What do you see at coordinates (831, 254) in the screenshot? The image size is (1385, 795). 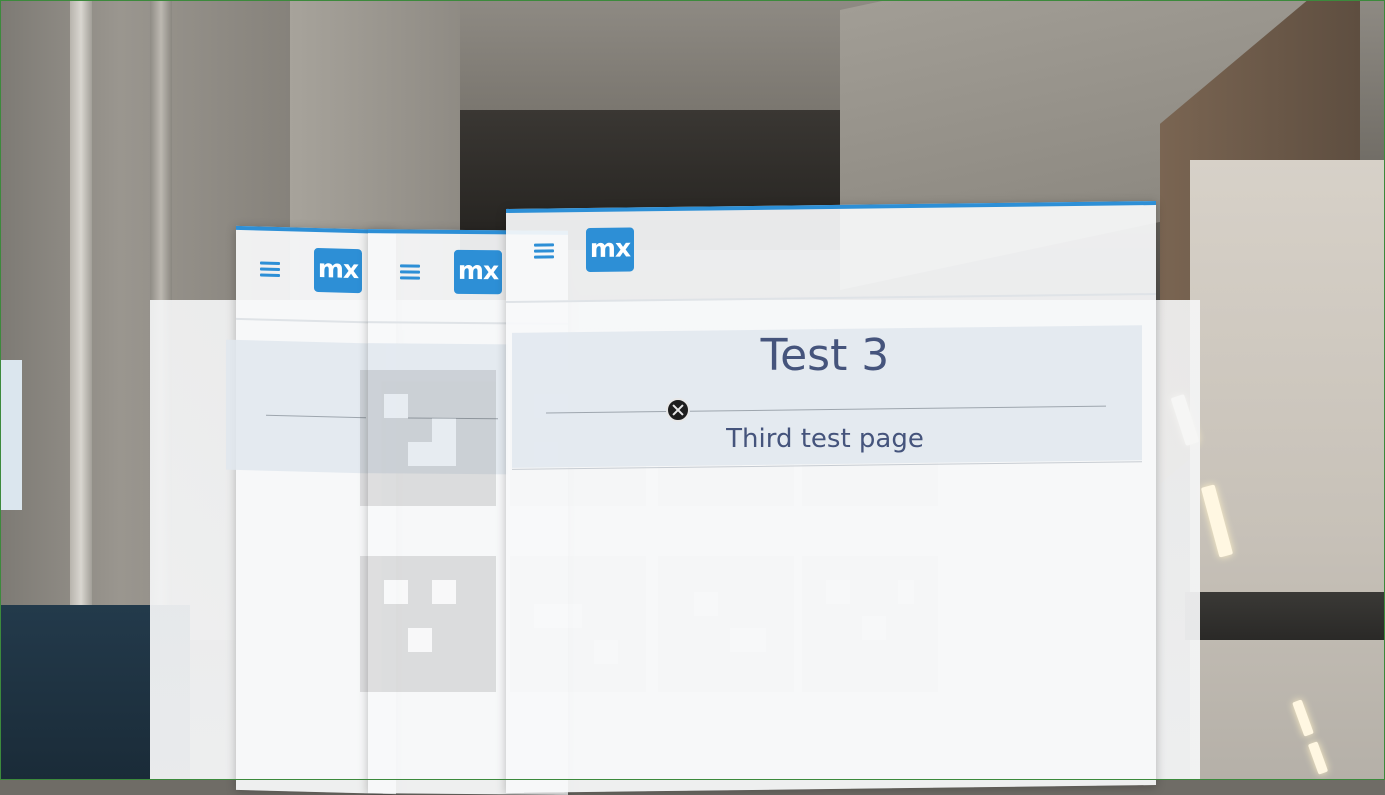 I see `window-topbar: mx` at bounding box center [831, 254].